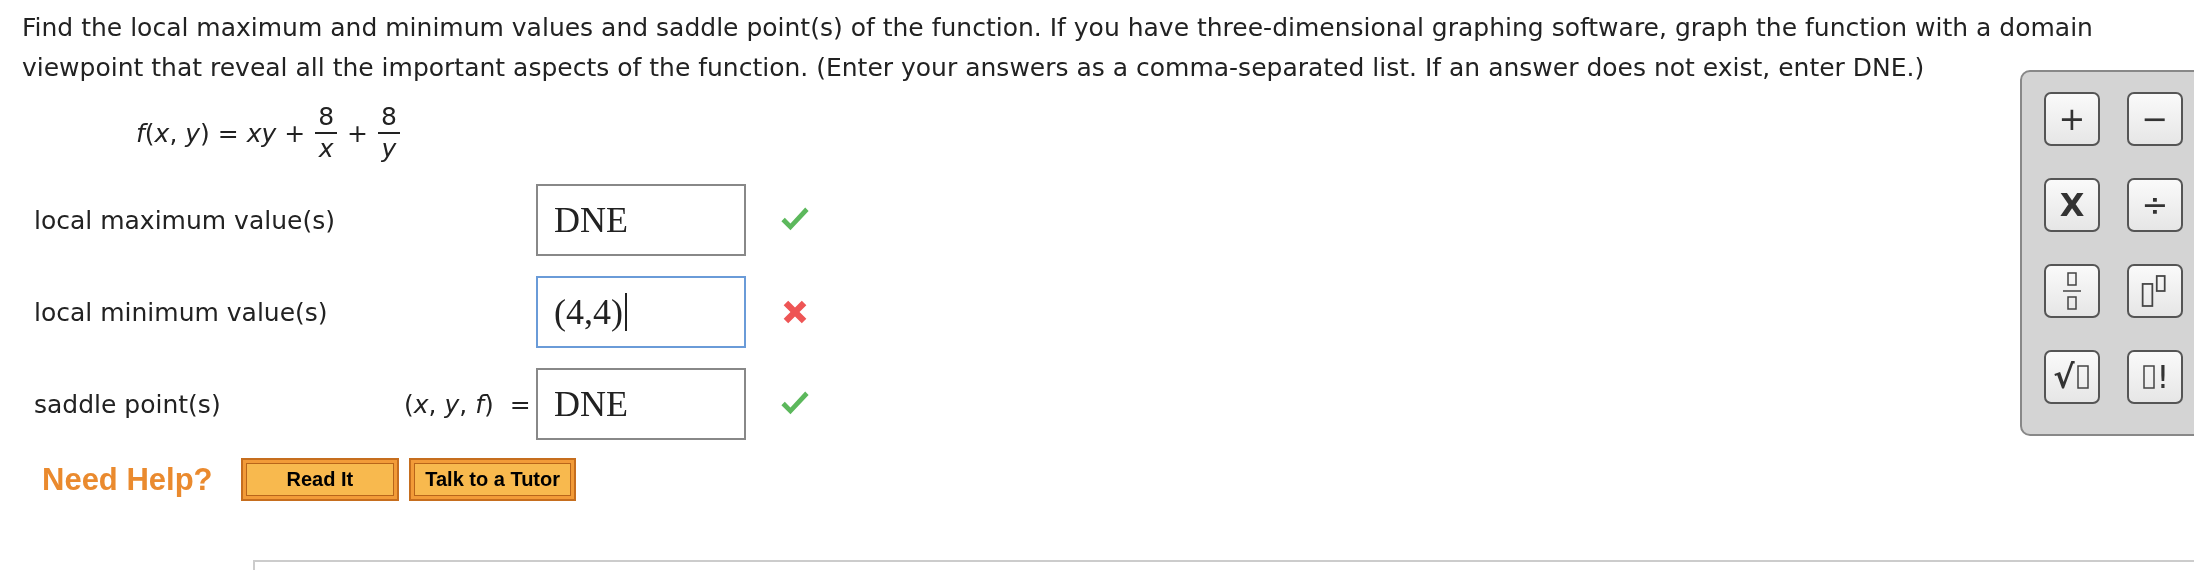  I want to click on help-button: Read It, so click(320, 479).